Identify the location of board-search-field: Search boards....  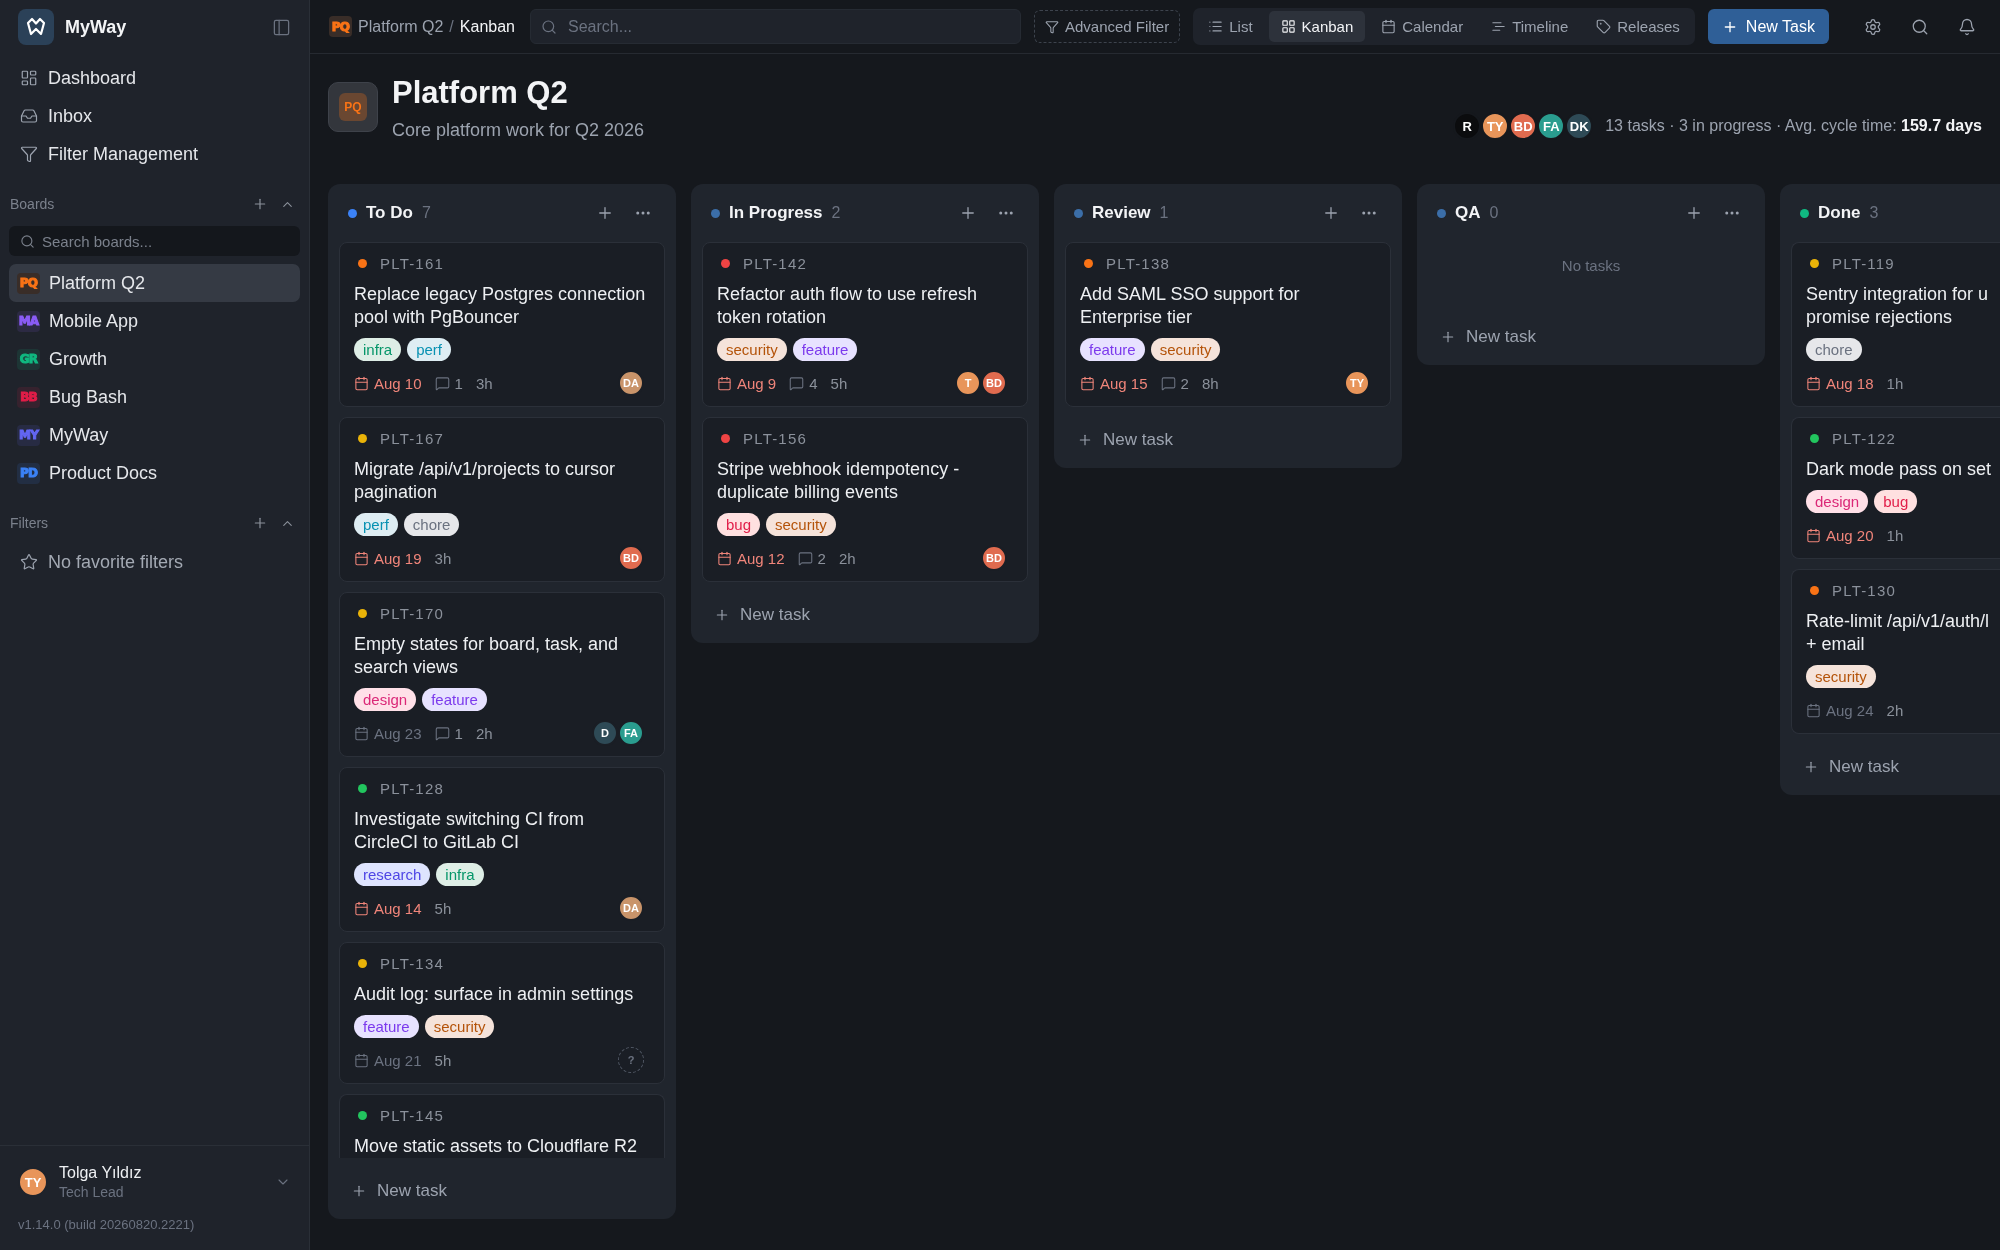
(154, 241).